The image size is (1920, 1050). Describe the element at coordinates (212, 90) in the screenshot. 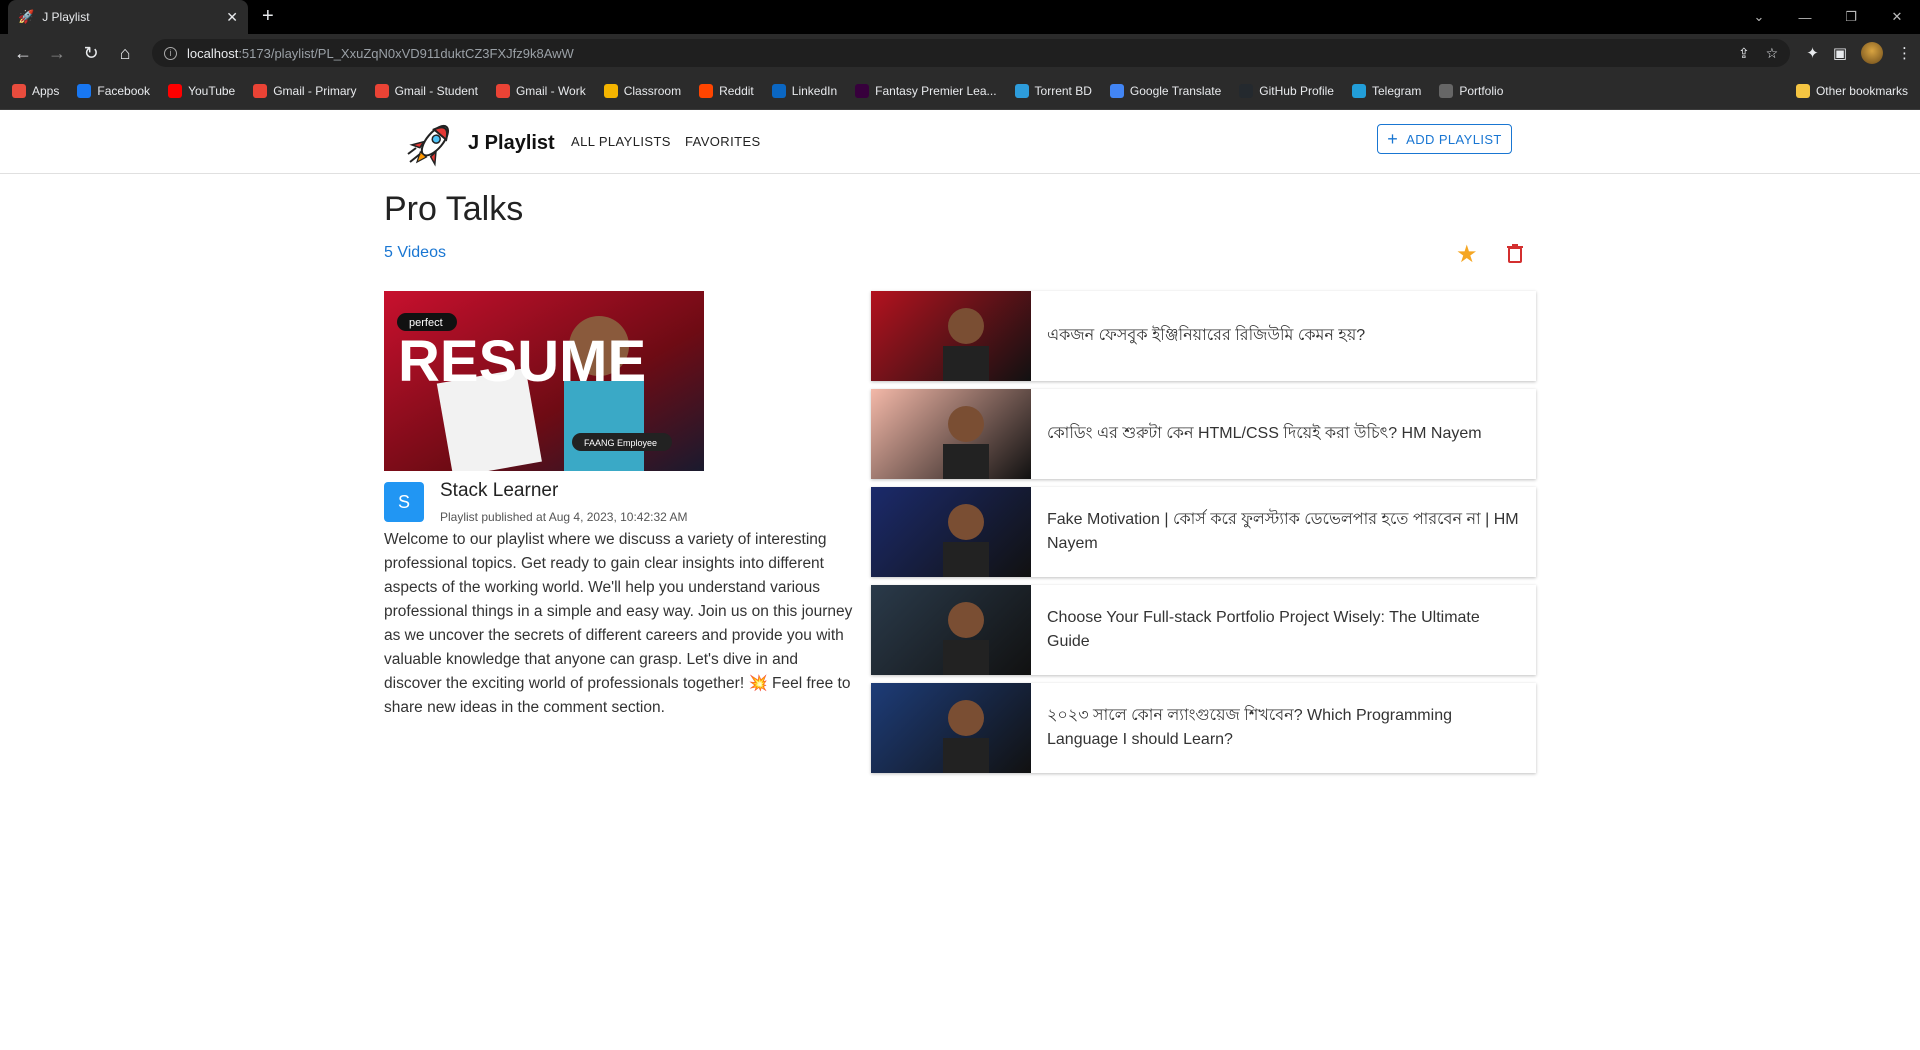

I see `bookmark-label: YouTube` at that location.